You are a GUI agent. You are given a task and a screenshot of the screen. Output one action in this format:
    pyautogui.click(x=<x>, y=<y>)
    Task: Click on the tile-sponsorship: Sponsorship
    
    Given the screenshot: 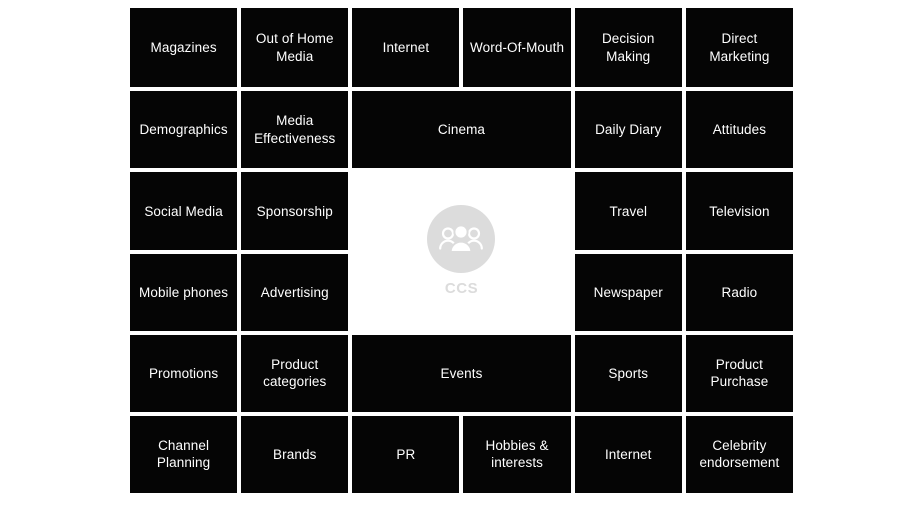 What is the action you would take?
    pyautogui.click(x=295, y=211)
    